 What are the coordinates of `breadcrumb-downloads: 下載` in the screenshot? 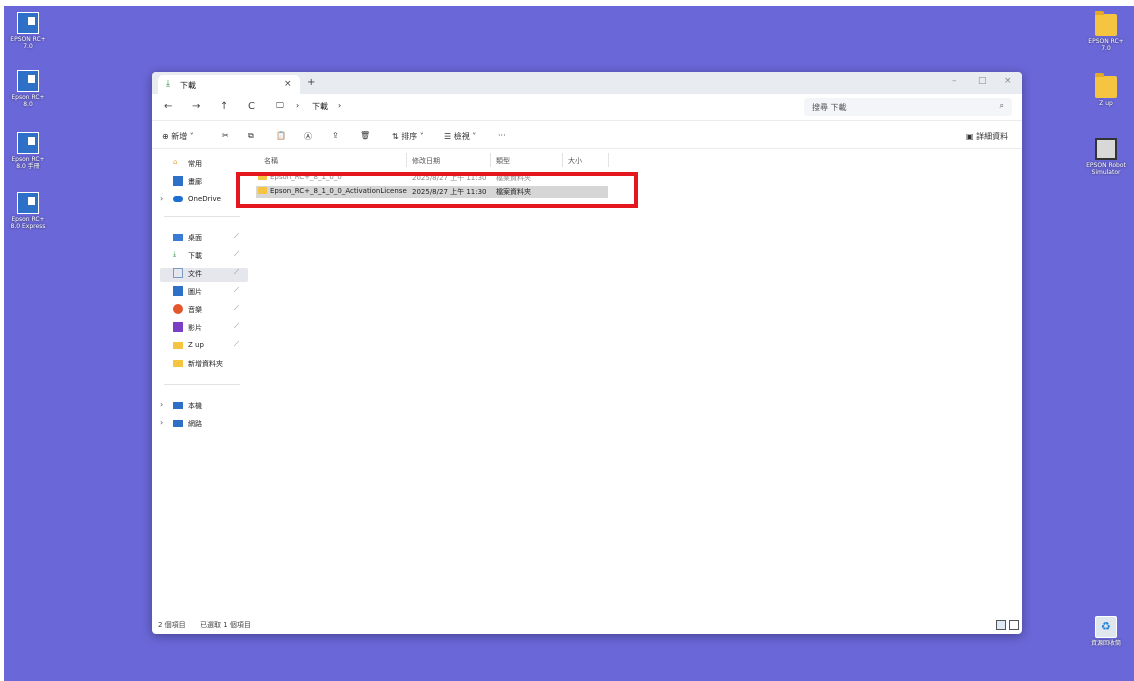 It's located at (320, 106).